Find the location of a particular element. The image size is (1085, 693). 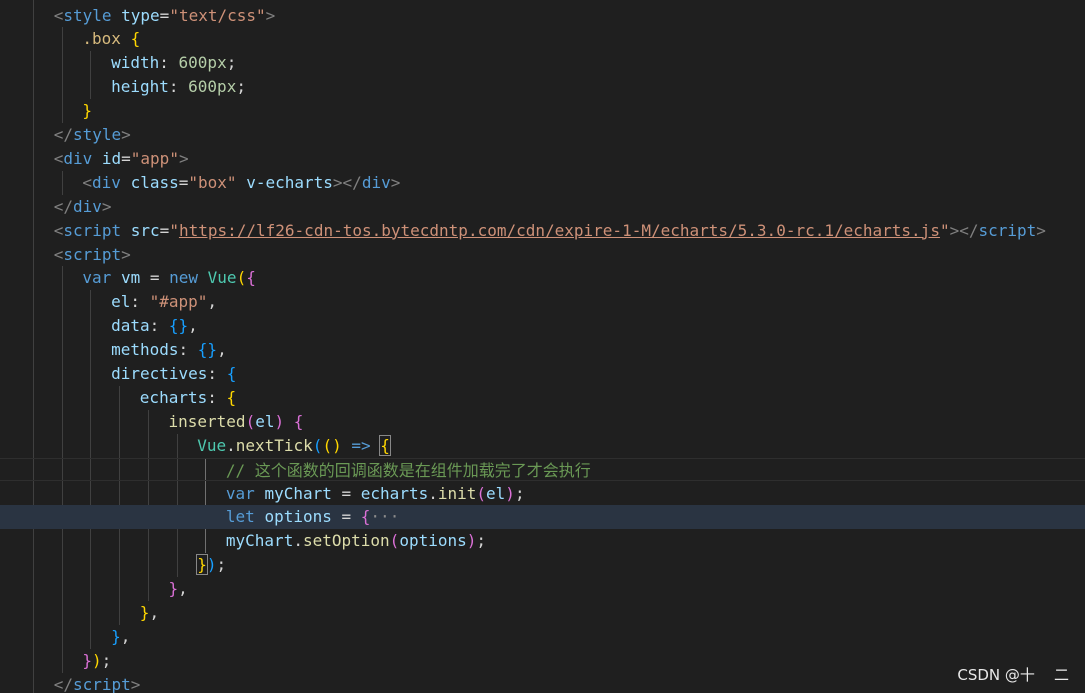

code-text: Vue.nextTick(() => { is located at coordinates (294, 446).